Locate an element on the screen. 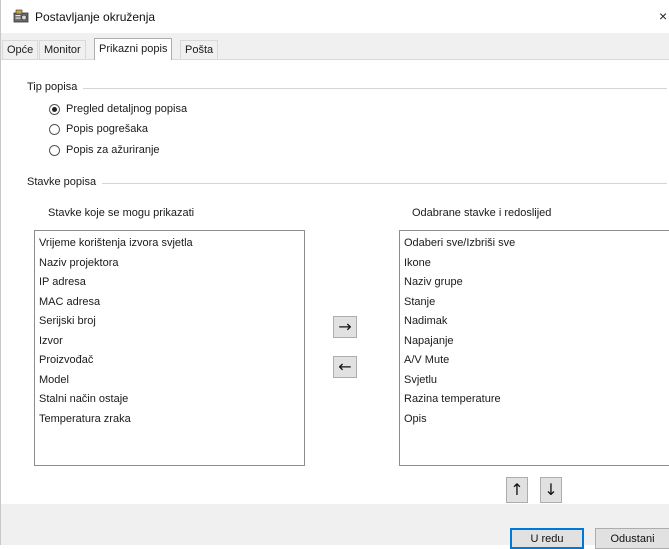 Image resolution: width=669 pixels, height=549 pixels. cancel-button: Odustani is located at coordinates (632, 538).